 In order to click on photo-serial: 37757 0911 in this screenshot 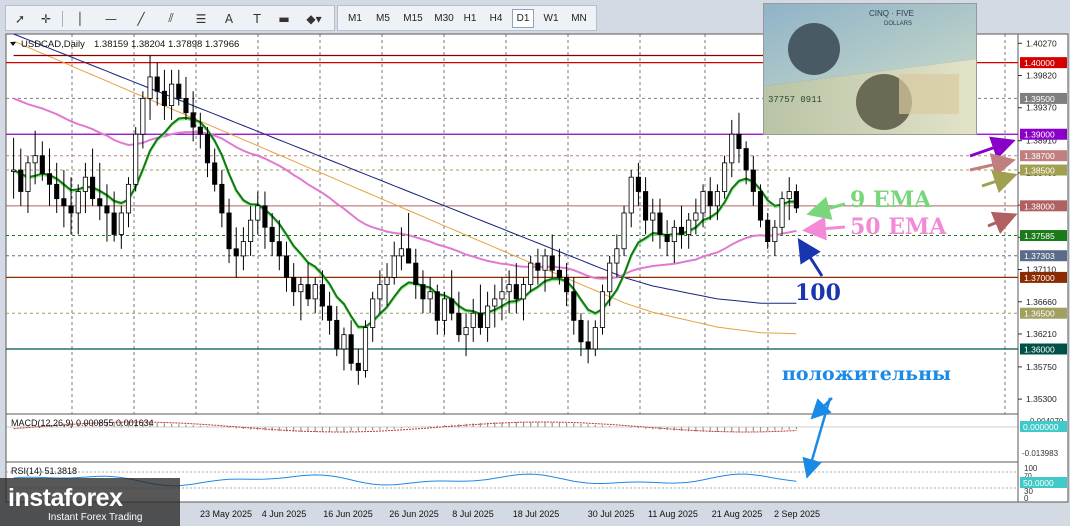, I will do `click(795, 100)`.